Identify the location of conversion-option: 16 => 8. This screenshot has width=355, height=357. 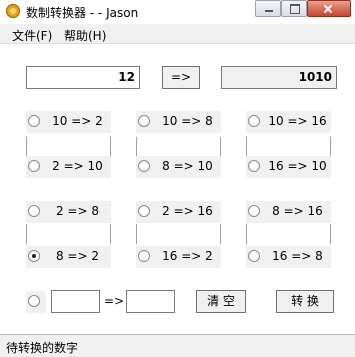
(288, 257).